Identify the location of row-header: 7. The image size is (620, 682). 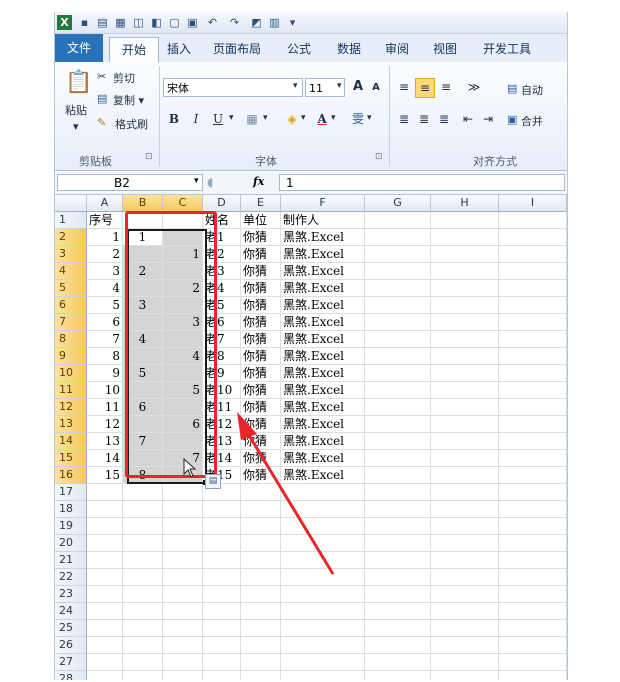
(71, 322).